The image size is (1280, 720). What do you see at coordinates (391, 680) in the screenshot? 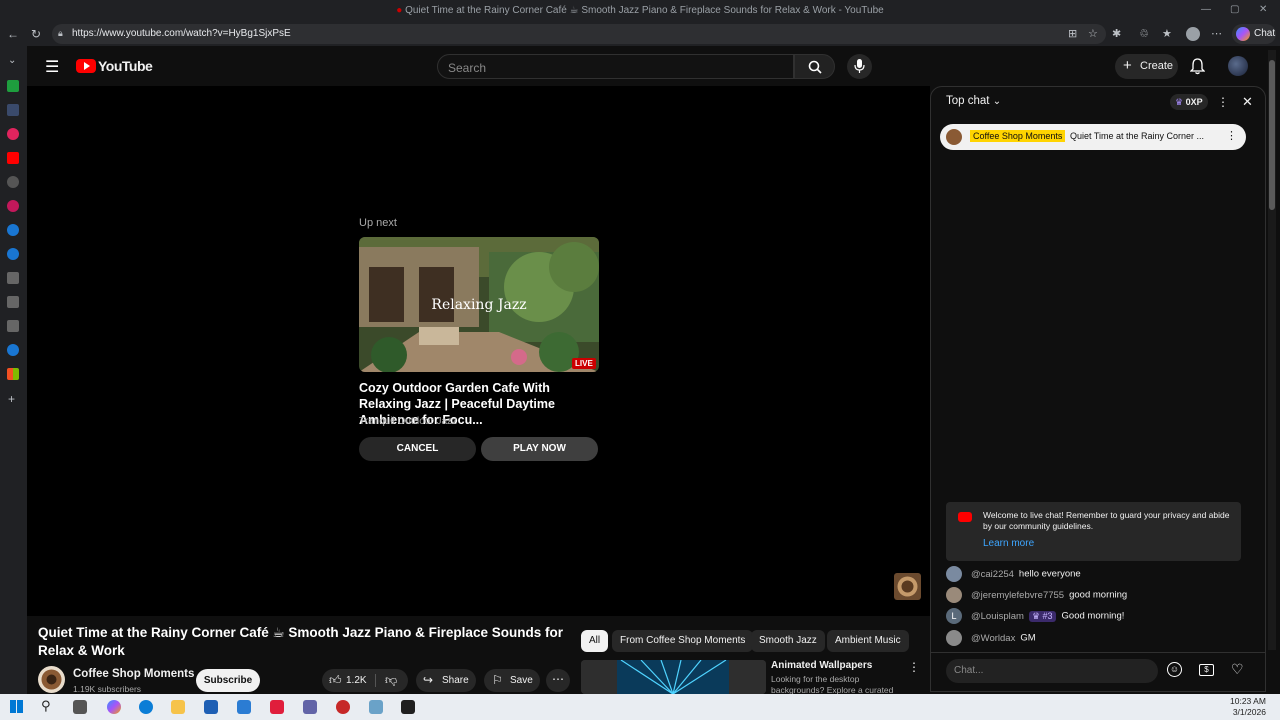
I see `thumbs-down-icon: 👎︎` at bounding box center [391, 680].